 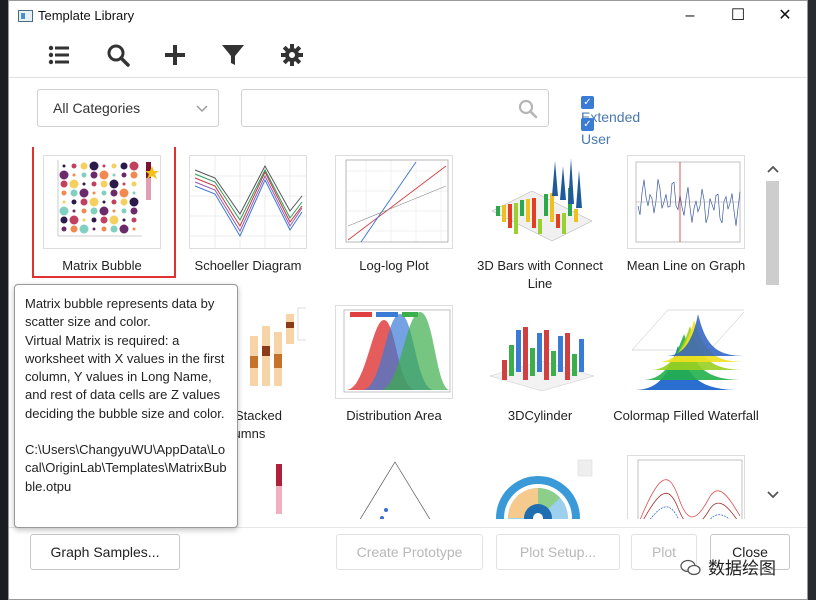 What do you see at coordinates (248, 265) in the screenshot?
I see `template-label: Schoeller Diagram` at bounding box center [248, 265].